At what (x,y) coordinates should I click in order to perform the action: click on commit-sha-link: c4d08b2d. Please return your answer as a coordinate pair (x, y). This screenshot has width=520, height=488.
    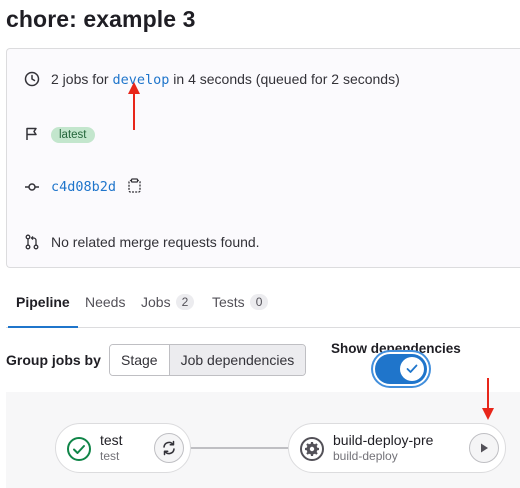
    Looking at the image, I should click on (83, 187).